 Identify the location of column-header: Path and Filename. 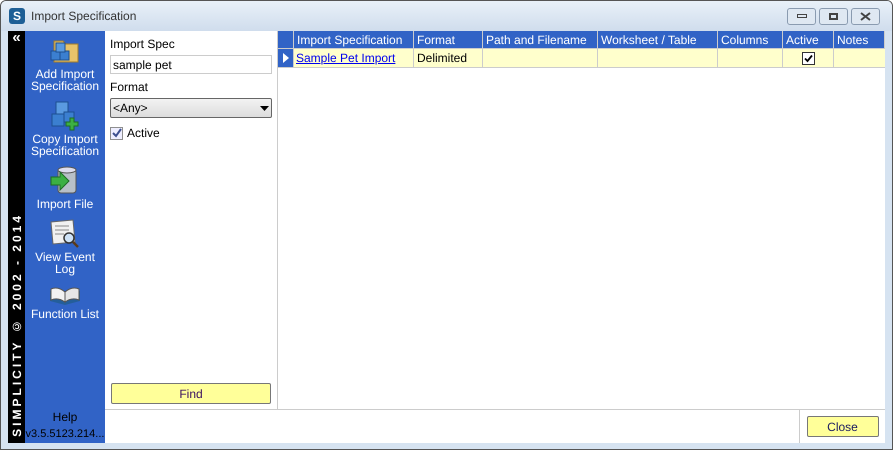
(540, 39).